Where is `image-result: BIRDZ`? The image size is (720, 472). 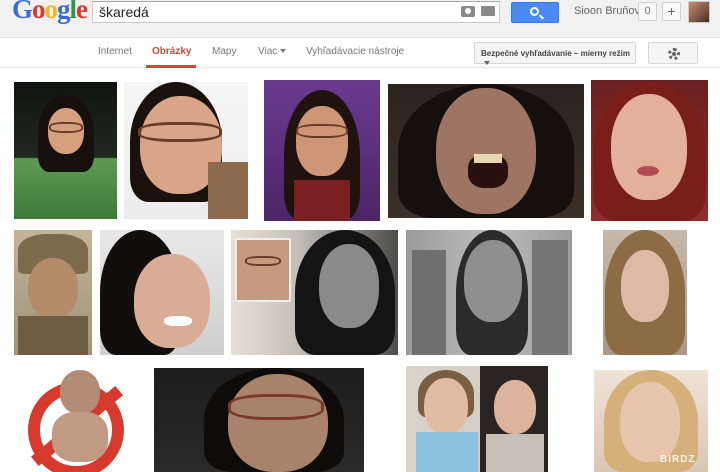
image-result: BIRDZ is located at coordinates (651, 421).